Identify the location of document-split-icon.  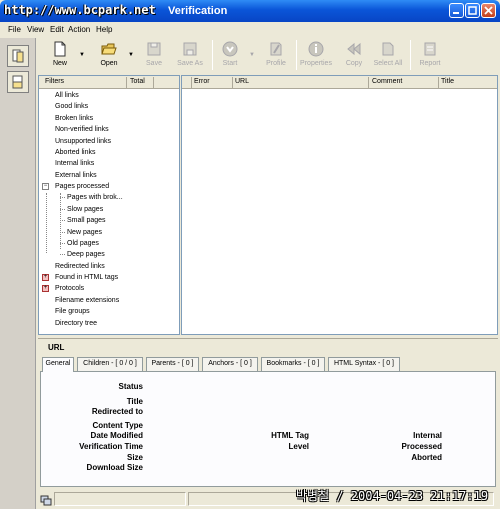
(17, 82).